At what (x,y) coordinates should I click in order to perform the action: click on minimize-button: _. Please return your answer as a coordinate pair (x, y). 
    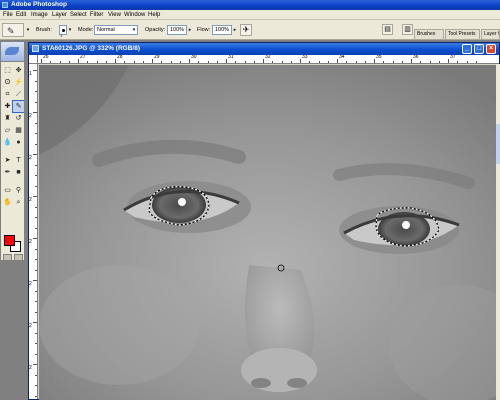
    Looking at the image, I should click on (467, 49).